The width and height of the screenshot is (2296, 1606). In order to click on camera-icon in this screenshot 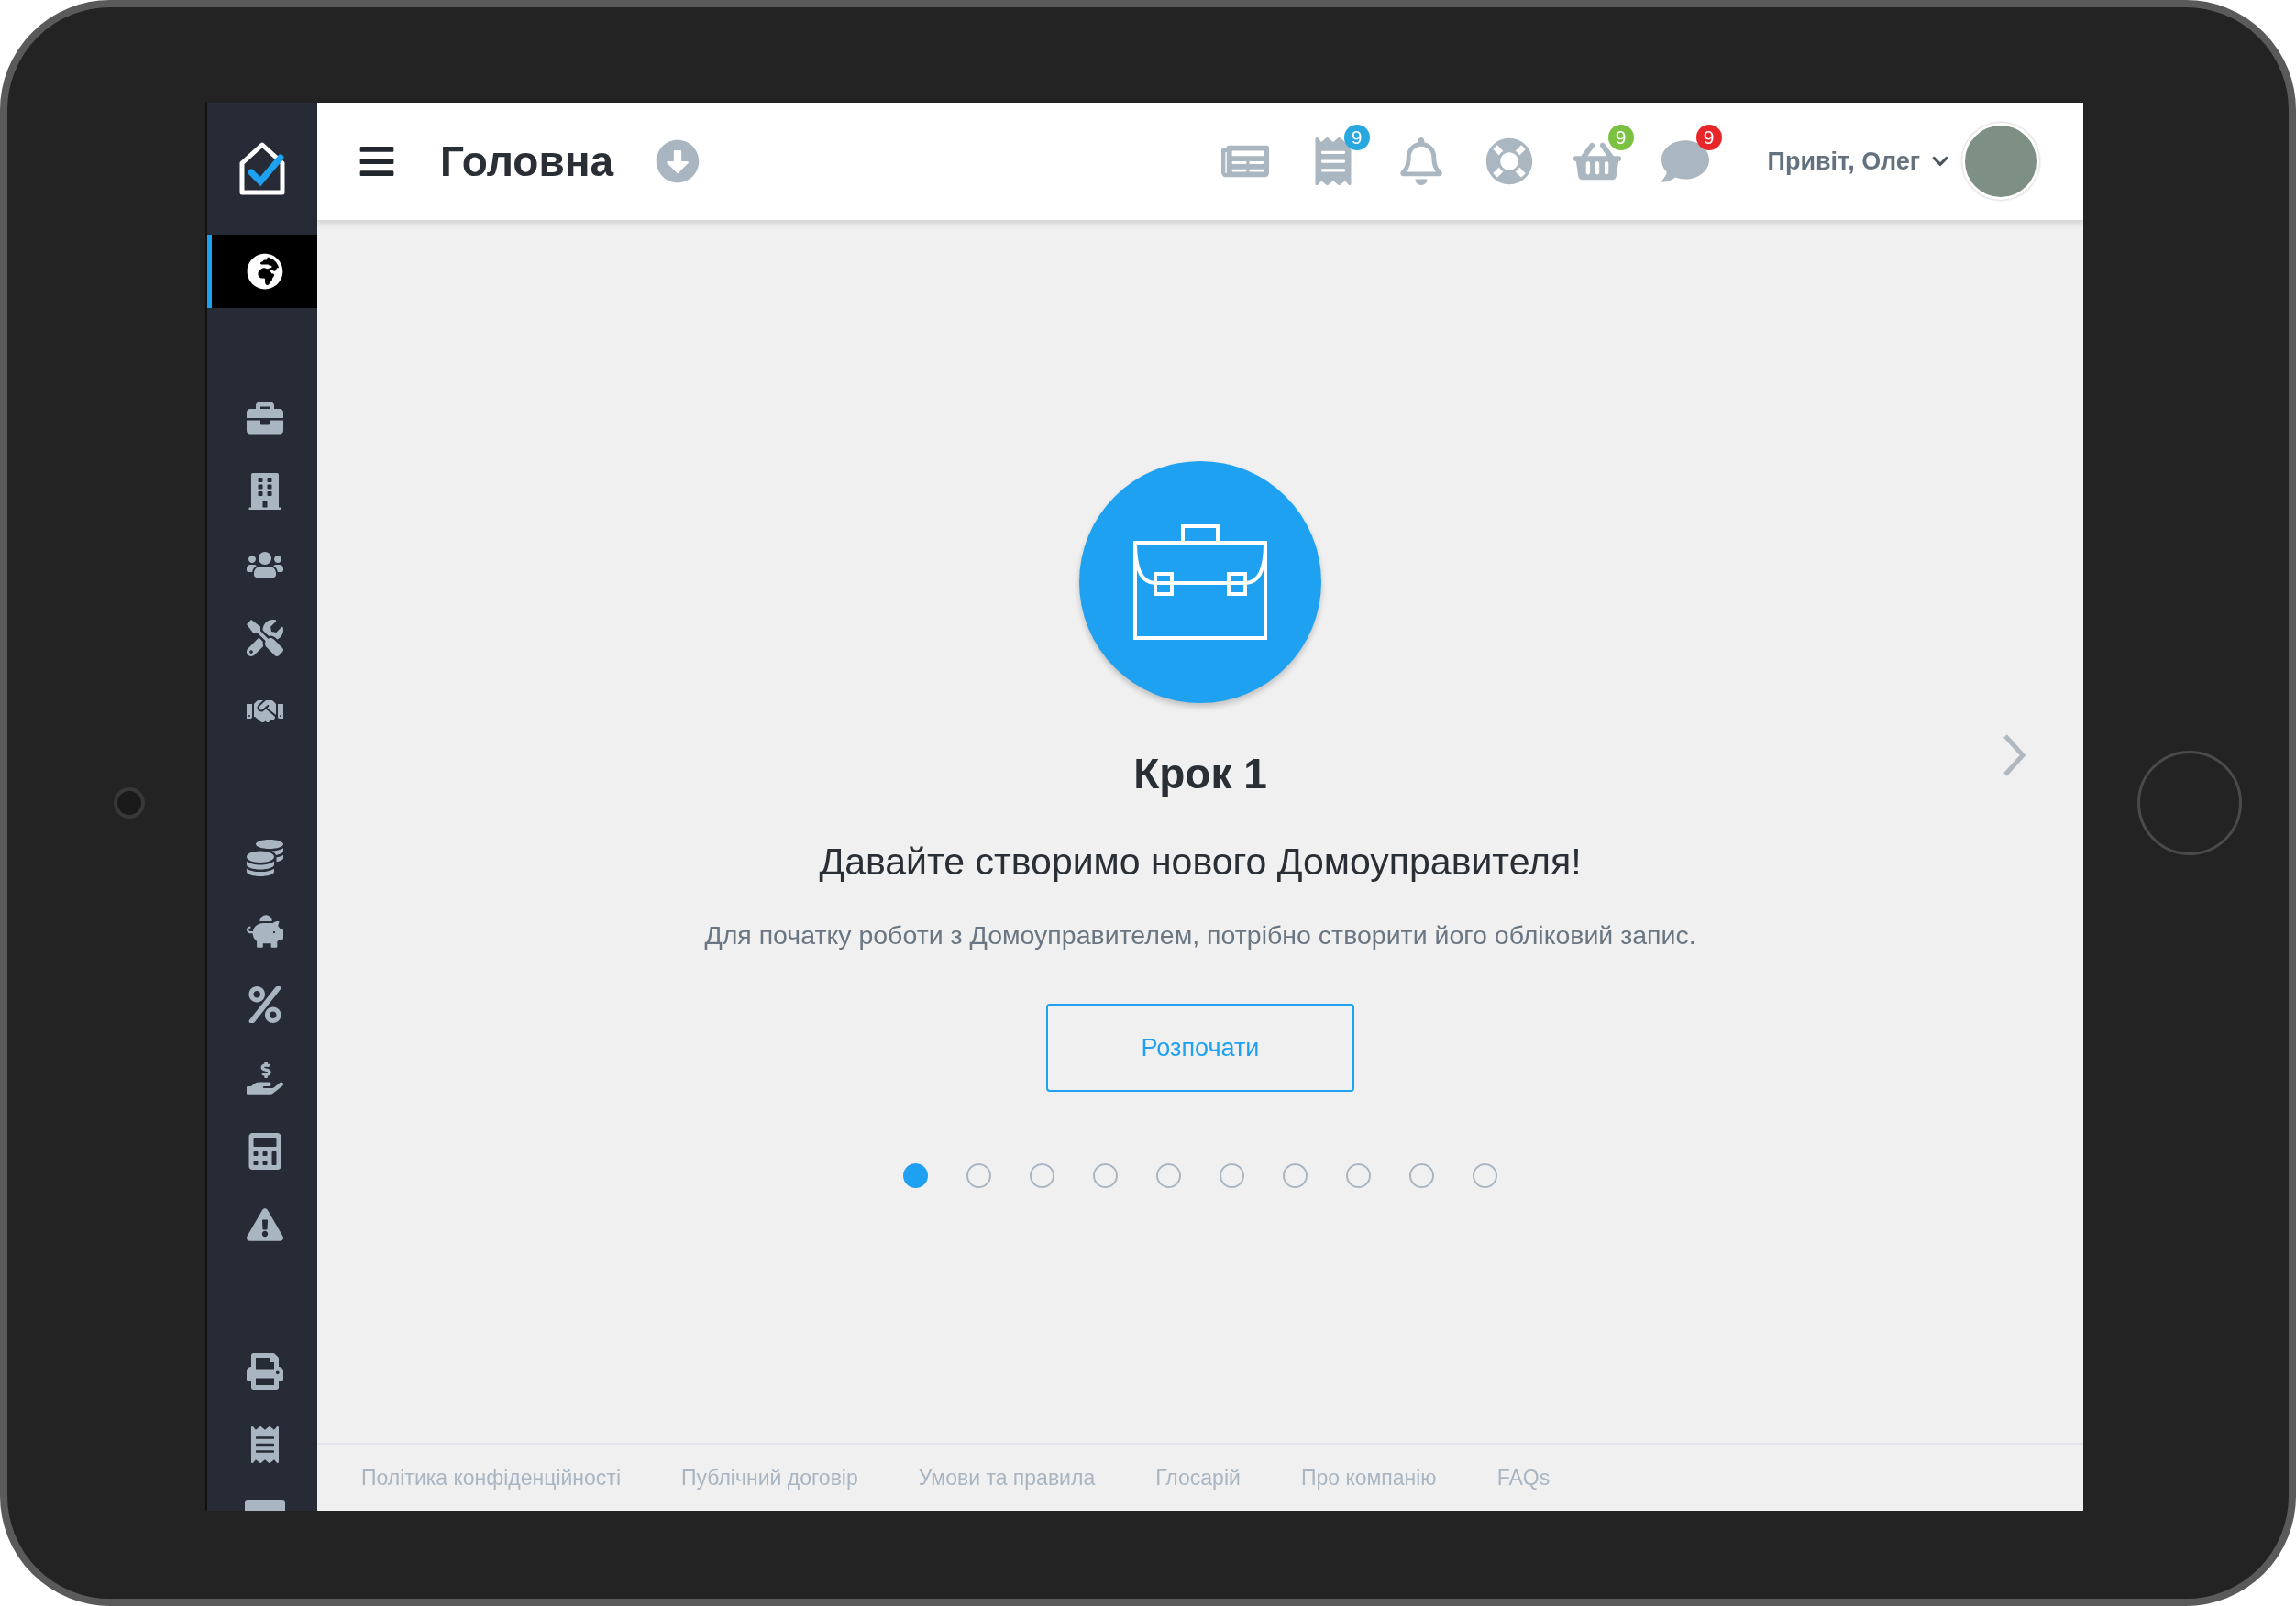, I will do `click(129, 803)`.